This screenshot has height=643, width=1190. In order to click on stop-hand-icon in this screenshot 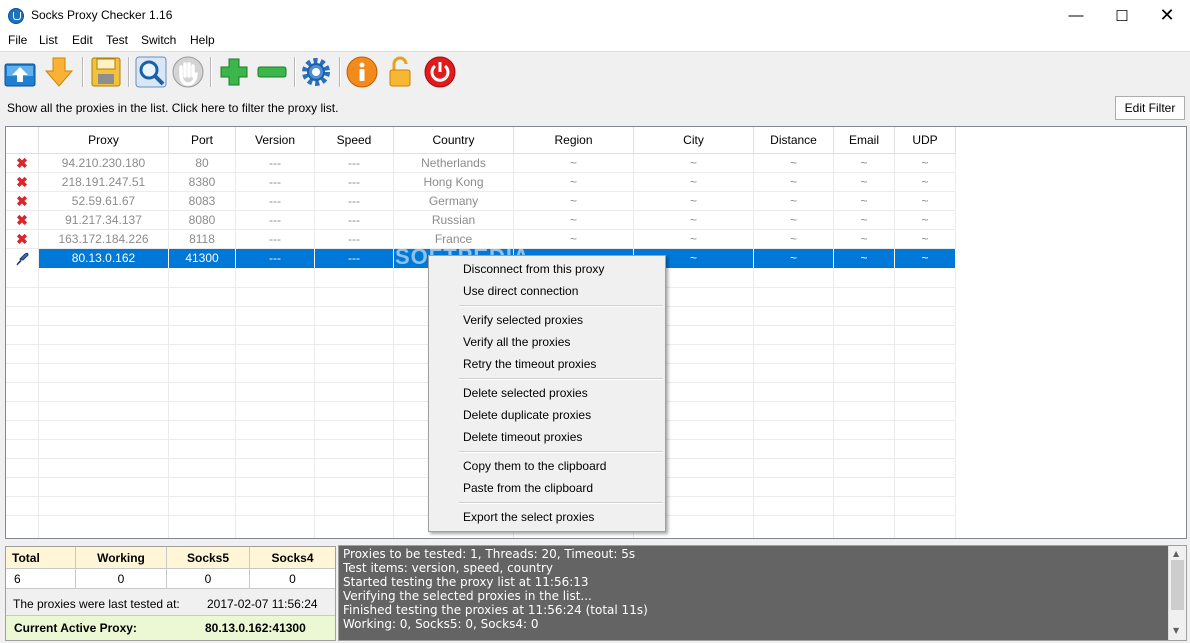, I will do `click(188, 72)`.